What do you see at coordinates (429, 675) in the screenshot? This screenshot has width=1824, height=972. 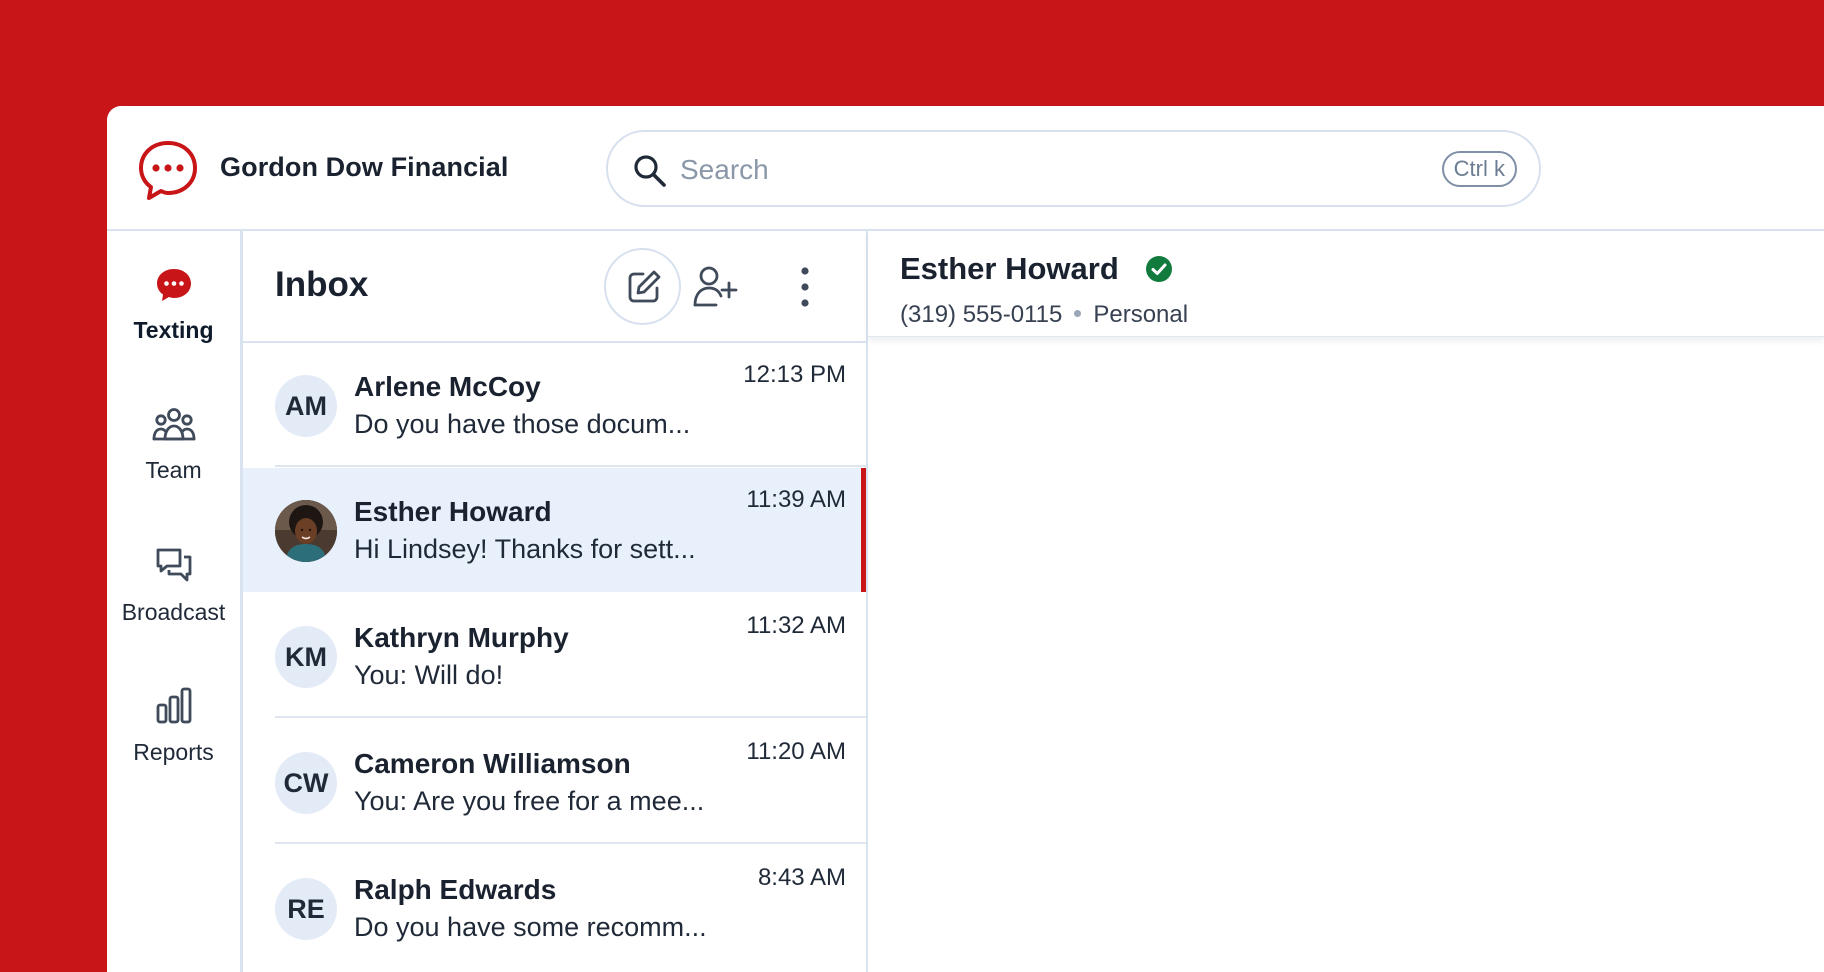 I see `conversation-preview: You: Will do!` at bounding box center [429, 675].